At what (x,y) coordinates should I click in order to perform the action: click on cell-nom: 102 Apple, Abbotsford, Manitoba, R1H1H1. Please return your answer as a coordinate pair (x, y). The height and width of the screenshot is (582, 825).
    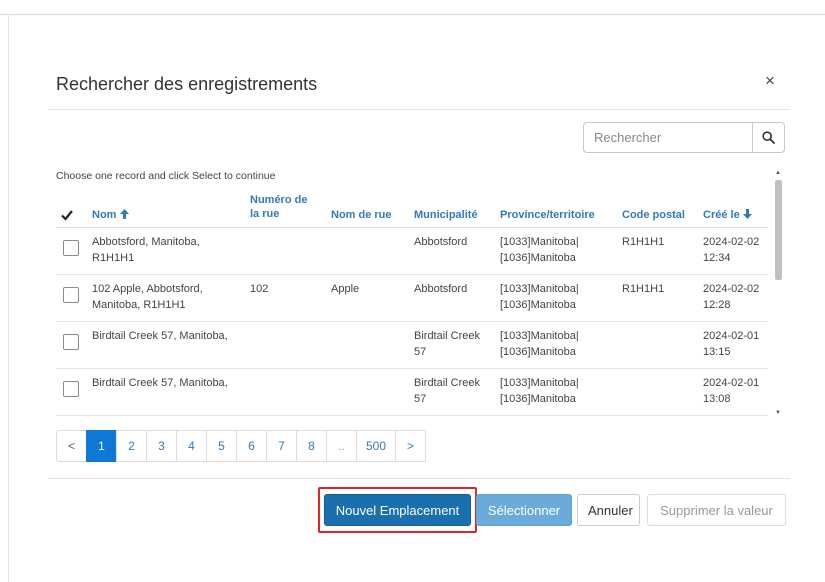
    Looking at the image, I should click on (147, 297).